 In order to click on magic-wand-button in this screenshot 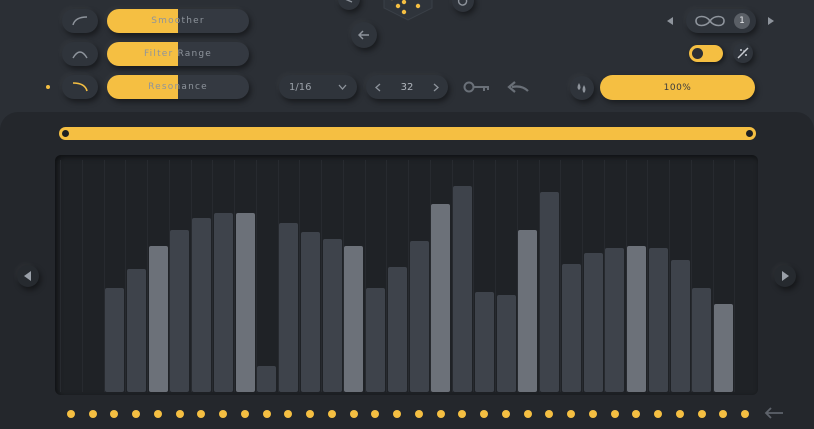, I will do `click(743, 53)`.